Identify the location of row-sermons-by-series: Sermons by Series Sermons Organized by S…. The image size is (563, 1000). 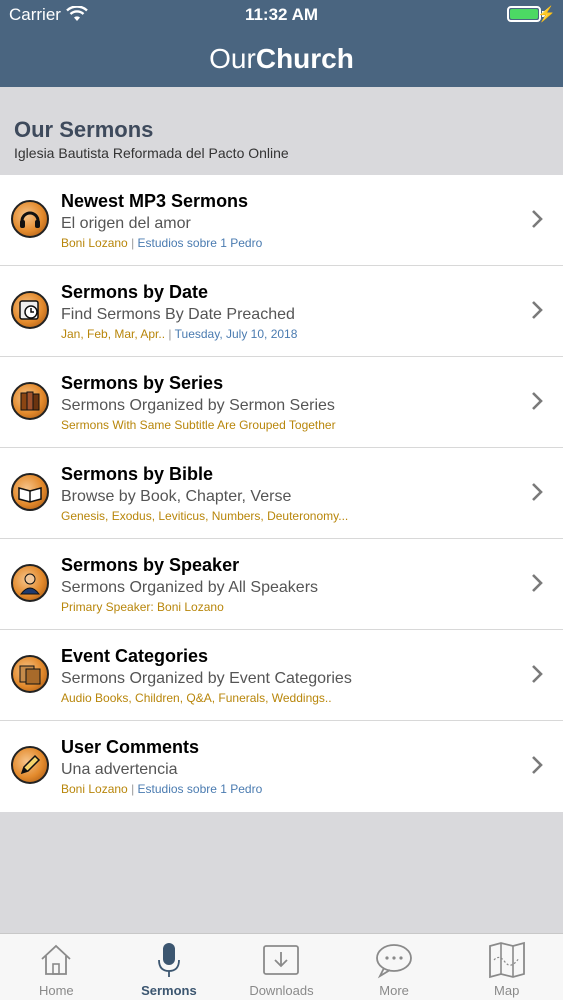
(281, 402).